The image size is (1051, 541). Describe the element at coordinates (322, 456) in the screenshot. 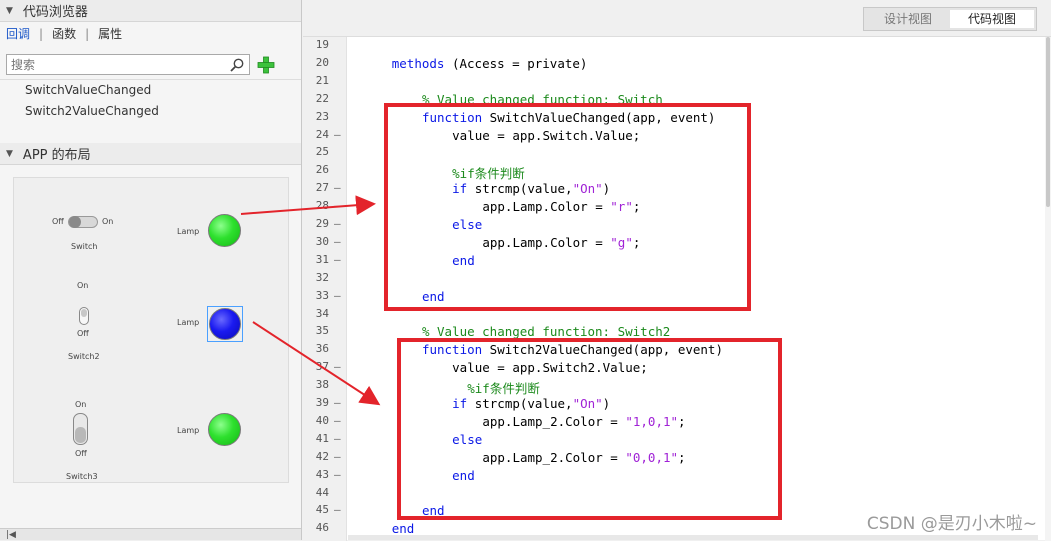

I see `line-number: 42` at that location.